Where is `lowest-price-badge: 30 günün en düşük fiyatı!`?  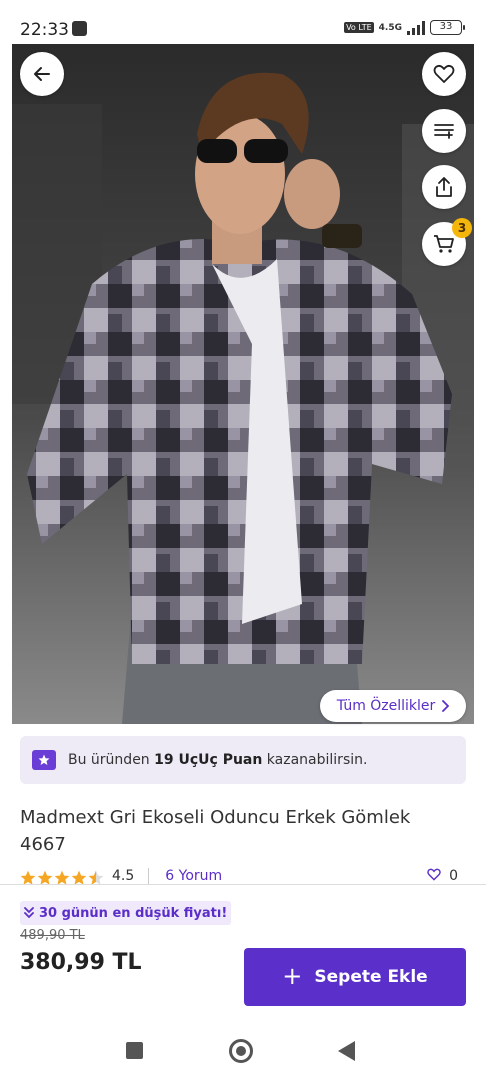
lowest-price-badge: 30 günün en düşük fiyatı! is located at coordinates (126, 913).